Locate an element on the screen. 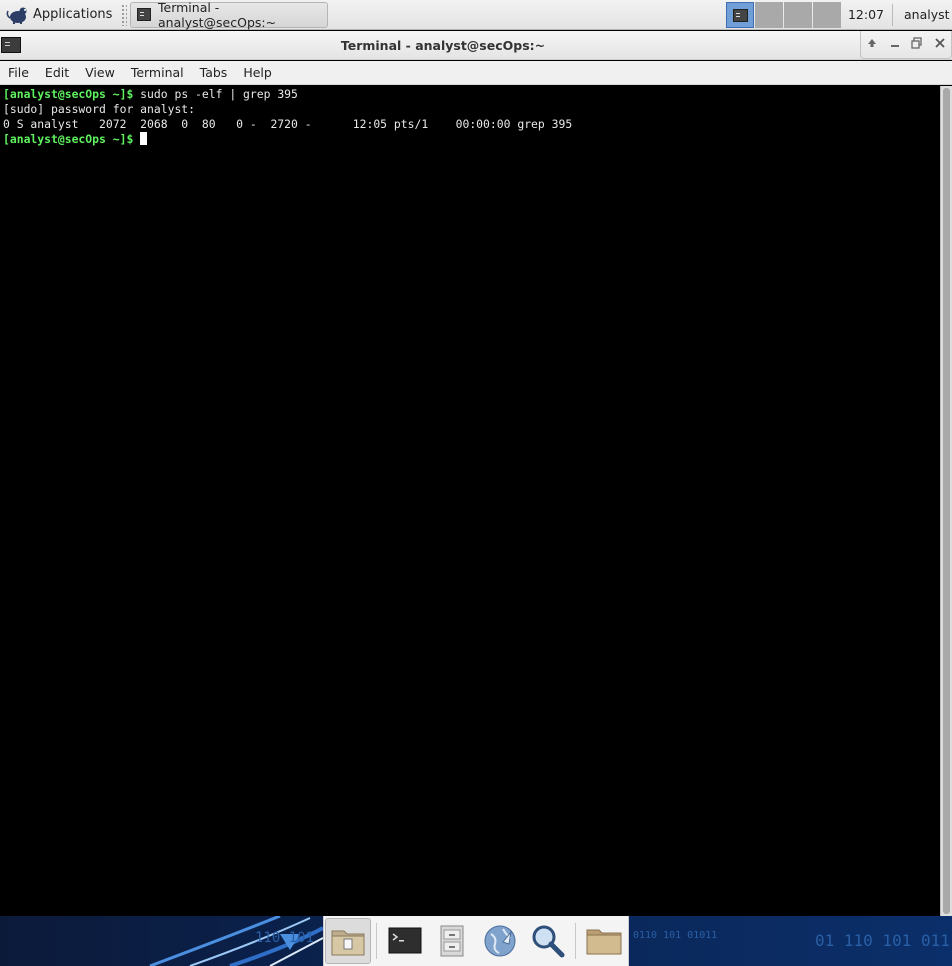 This screenshot has height=966, width=952. terminal-line-2: [sudo] password for analyst: is located at coordinates (99, 109).